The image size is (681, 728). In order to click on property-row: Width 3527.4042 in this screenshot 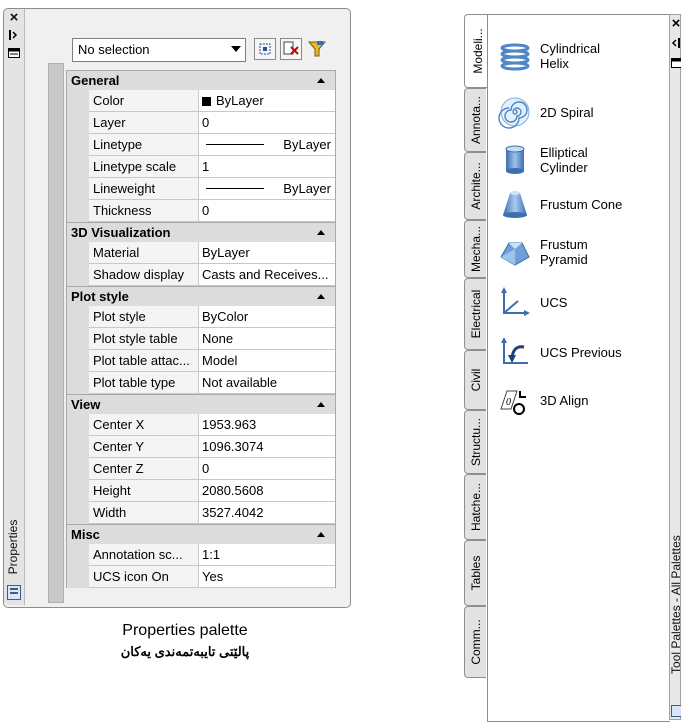, I will do `click(201, 513)`.